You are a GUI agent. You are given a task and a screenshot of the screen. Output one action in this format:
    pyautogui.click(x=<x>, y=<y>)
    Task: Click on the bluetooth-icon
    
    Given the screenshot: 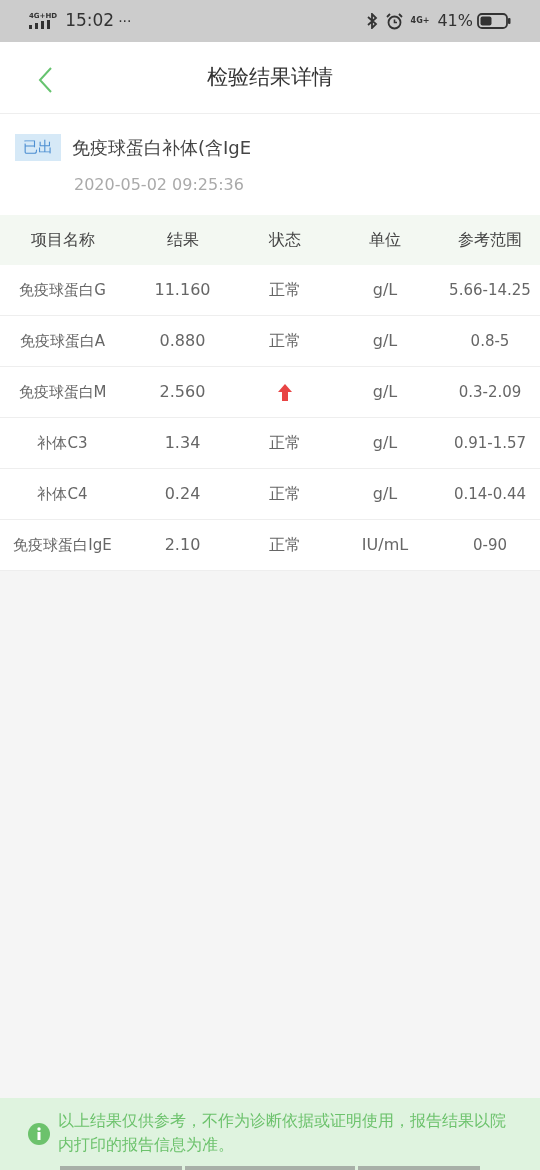 What is the action you would take?
    pyautogui.click(x=372, y=21)
    